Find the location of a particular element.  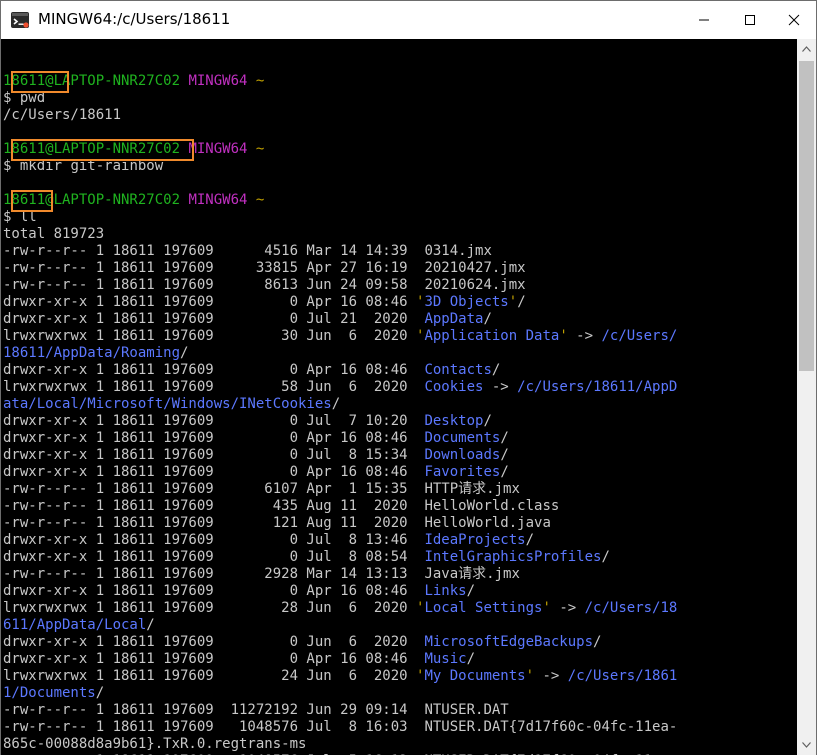

file-meta: lrwxrwxrwx 1 18611 197609 30 Jun 6 2020 is located at coordinates (210, 336).